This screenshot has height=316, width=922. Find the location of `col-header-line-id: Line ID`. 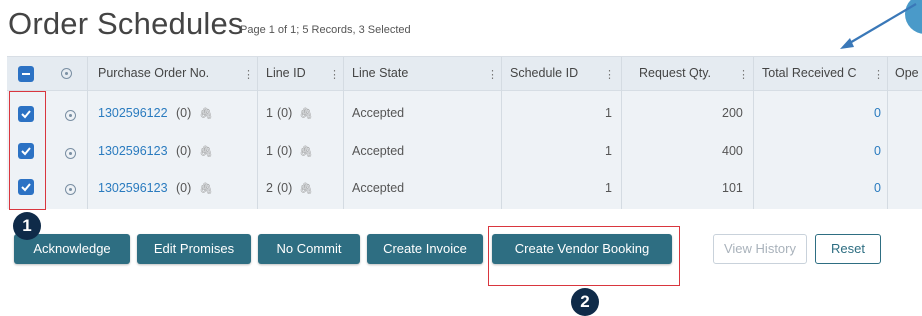

col-header-line-id: Line ID is located at coordinates (286, 73).